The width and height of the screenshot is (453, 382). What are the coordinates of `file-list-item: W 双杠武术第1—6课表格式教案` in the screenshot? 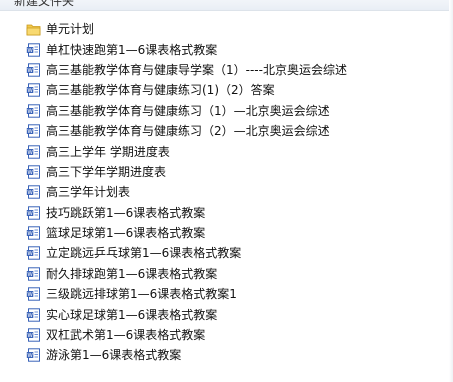 It's located at (226, 335).